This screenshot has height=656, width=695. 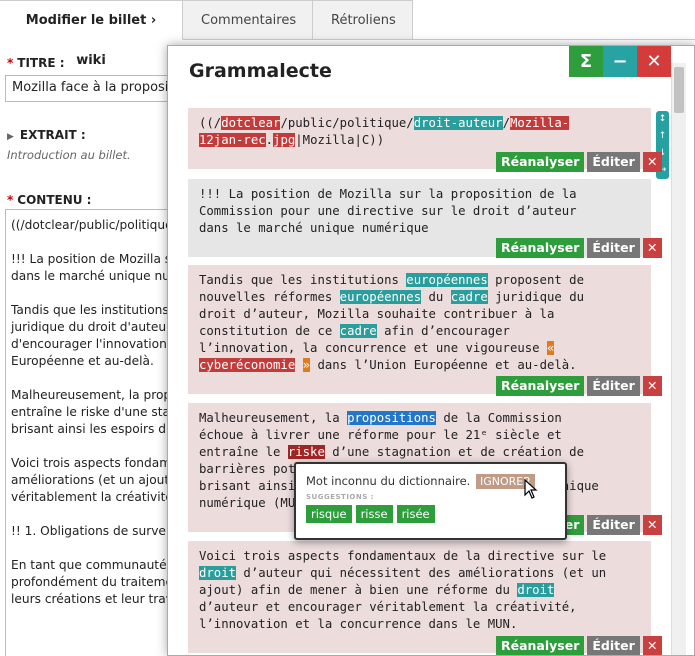 What do you see at coordinates (98, 276) in the screenshot?
I see `content-line: dans le marché unique numé` at bounding box center [98, 276].